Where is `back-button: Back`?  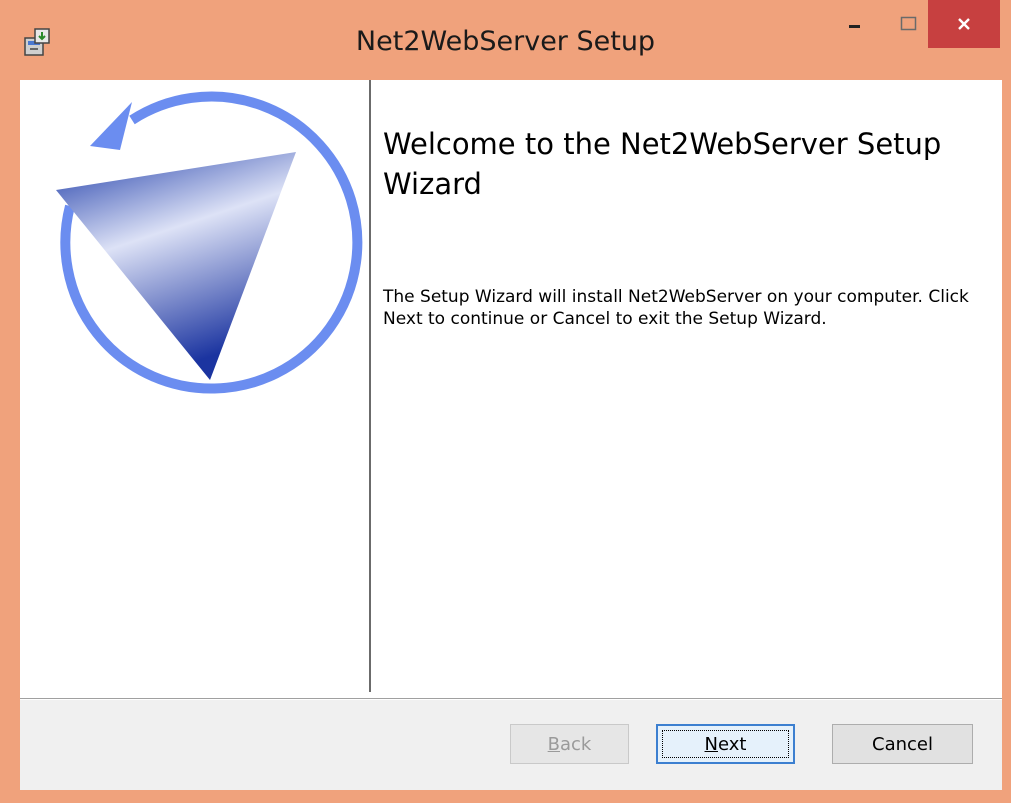 back-button: Back is located at coordinates (569, 744).